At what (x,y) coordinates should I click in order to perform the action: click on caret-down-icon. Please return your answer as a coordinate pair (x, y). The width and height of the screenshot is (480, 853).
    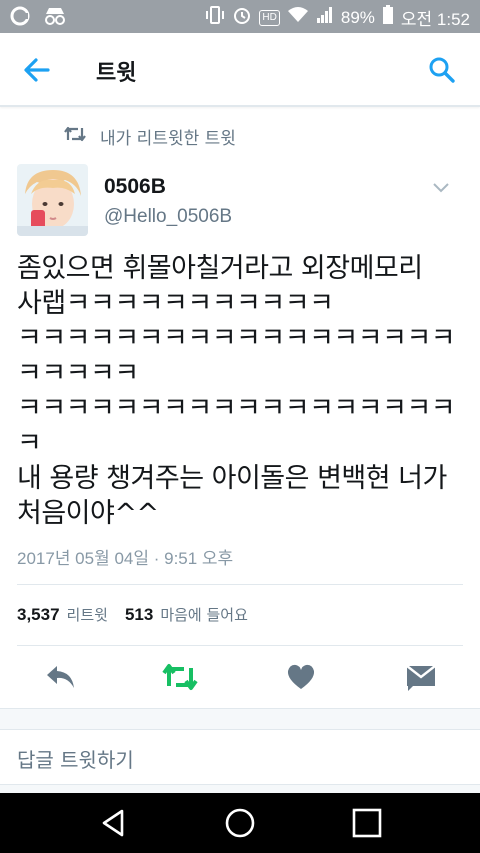
    Looking at the image, I should click on (441, 185).